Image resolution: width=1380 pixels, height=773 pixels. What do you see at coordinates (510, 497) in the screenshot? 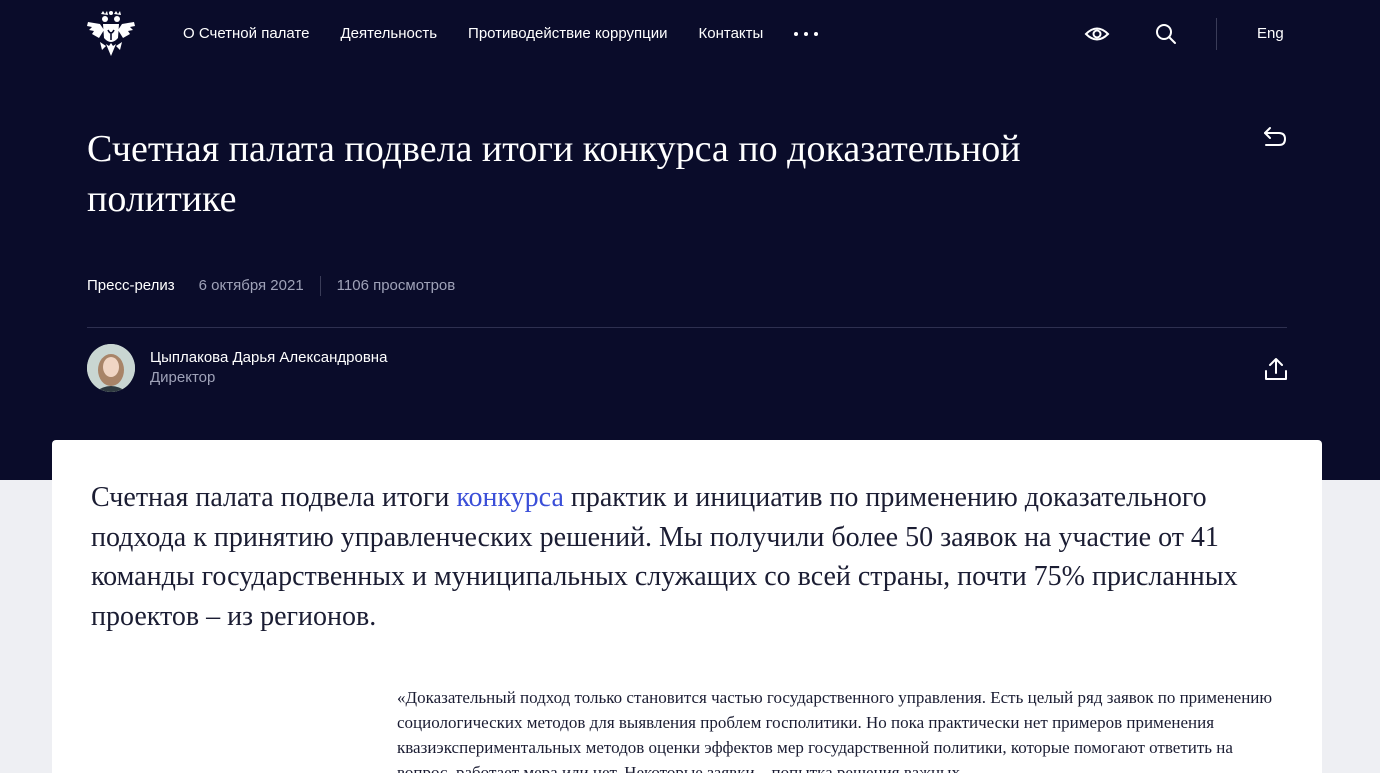
I see `contest-link: конкурса` at bounding box center [510, 497].